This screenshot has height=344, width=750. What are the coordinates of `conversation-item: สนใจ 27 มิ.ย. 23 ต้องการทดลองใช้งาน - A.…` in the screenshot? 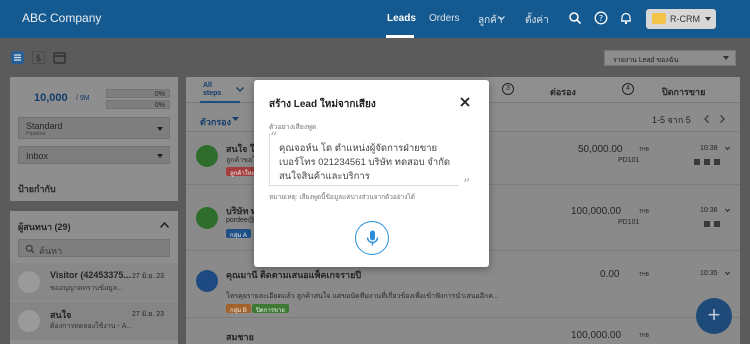 It's located at (94, 321).